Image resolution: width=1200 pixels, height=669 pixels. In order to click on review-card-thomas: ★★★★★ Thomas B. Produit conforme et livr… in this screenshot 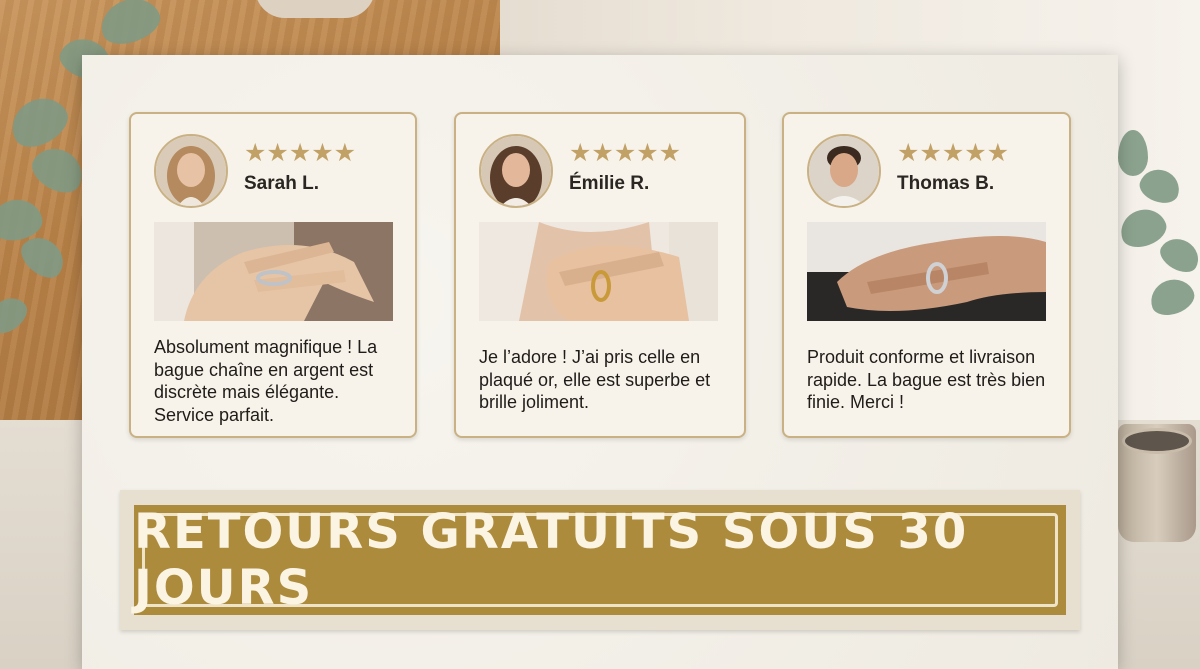, I will do `click(926, 275)`.